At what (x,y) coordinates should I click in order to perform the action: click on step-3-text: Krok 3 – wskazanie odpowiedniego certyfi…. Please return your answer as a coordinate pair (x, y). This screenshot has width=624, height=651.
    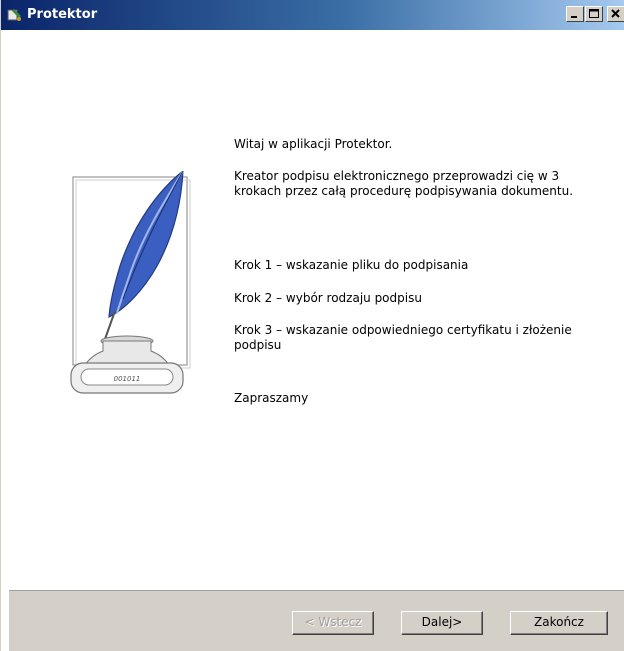
    Looking at the image, I should click on (403, 337).